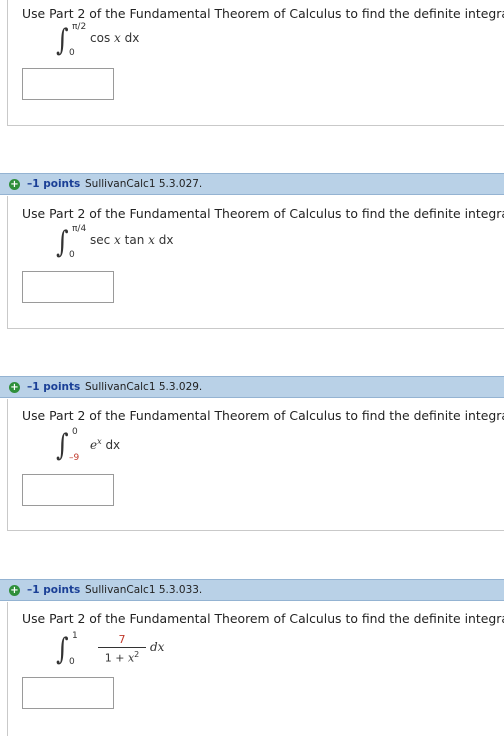  Describe the element at coordinates (115, 38) in the screenshot. I see `integrand: cos x dx` at that location.